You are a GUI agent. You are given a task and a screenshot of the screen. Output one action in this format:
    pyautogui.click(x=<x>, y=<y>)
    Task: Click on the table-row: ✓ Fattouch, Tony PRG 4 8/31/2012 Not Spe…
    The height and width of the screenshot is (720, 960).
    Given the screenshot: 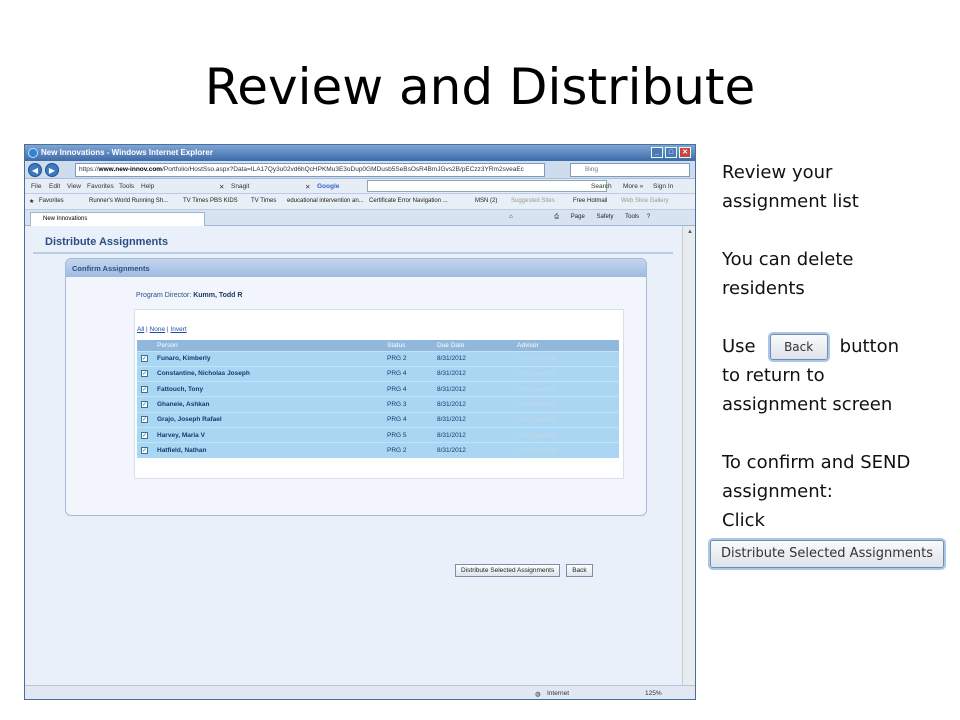 What is the action you would take?
    pyautogui.click(x=378, y=389)
    